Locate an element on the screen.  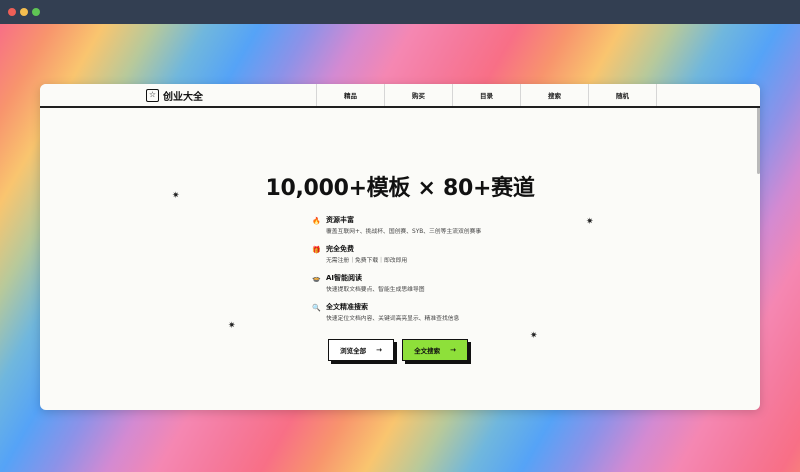
maximize-window-button is located at coordinates (36, 12).